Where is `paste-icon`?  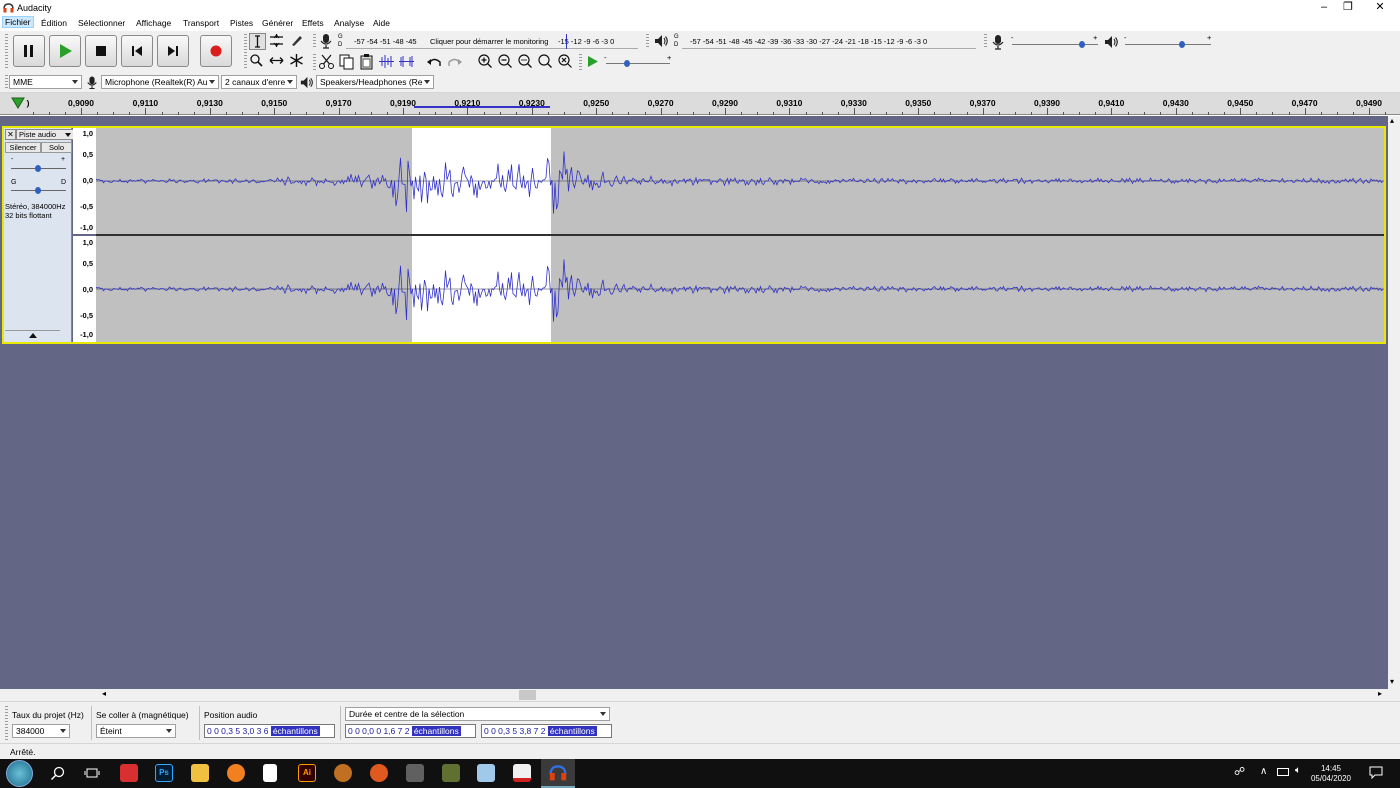 paste-icon is located at coordinates (366, 61).